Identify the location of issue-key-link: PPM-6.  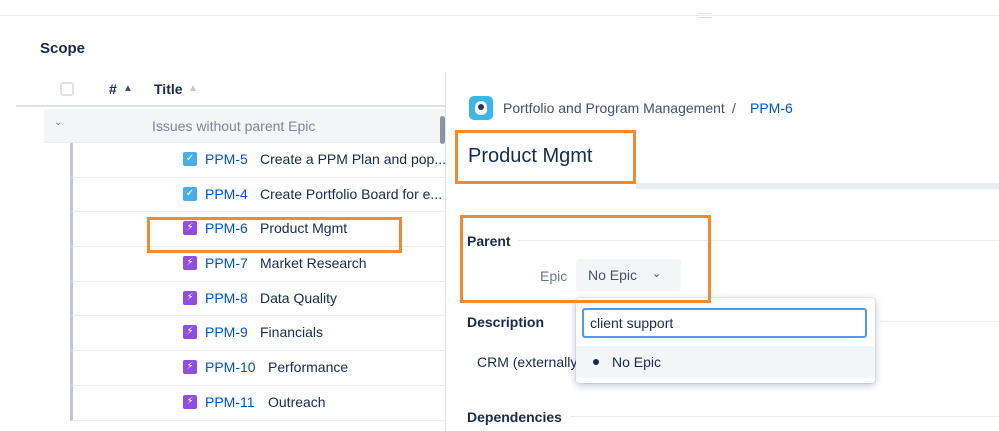
(226, 228).